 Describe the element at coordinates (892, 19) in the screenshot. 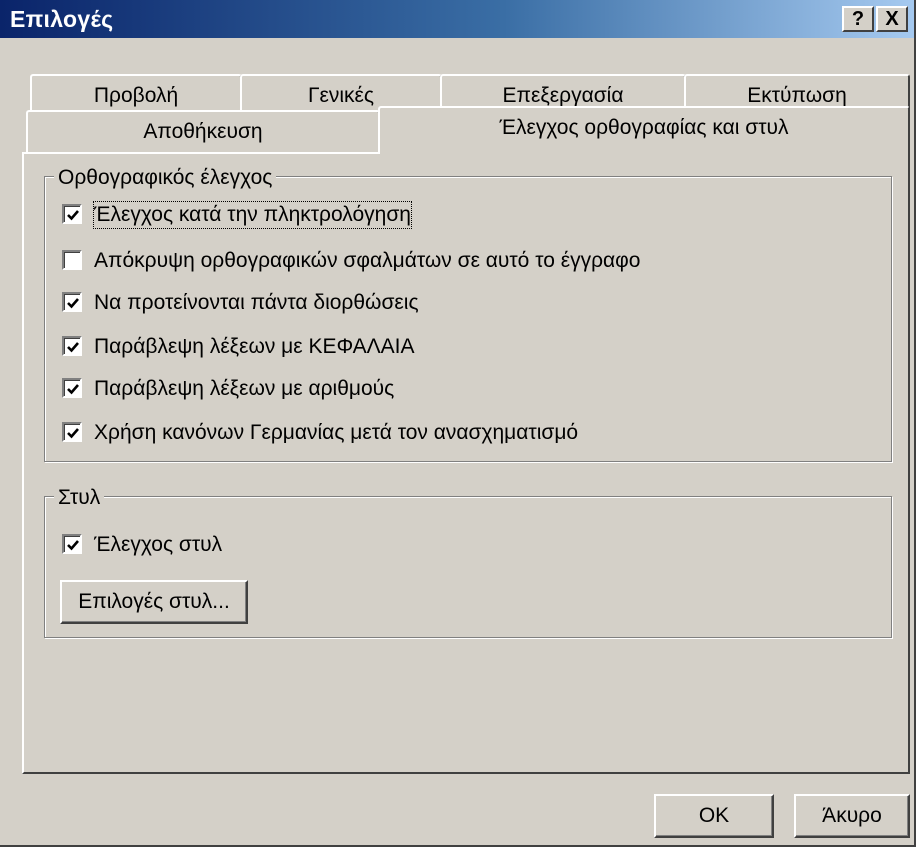

I see `close-button: X` at that location.